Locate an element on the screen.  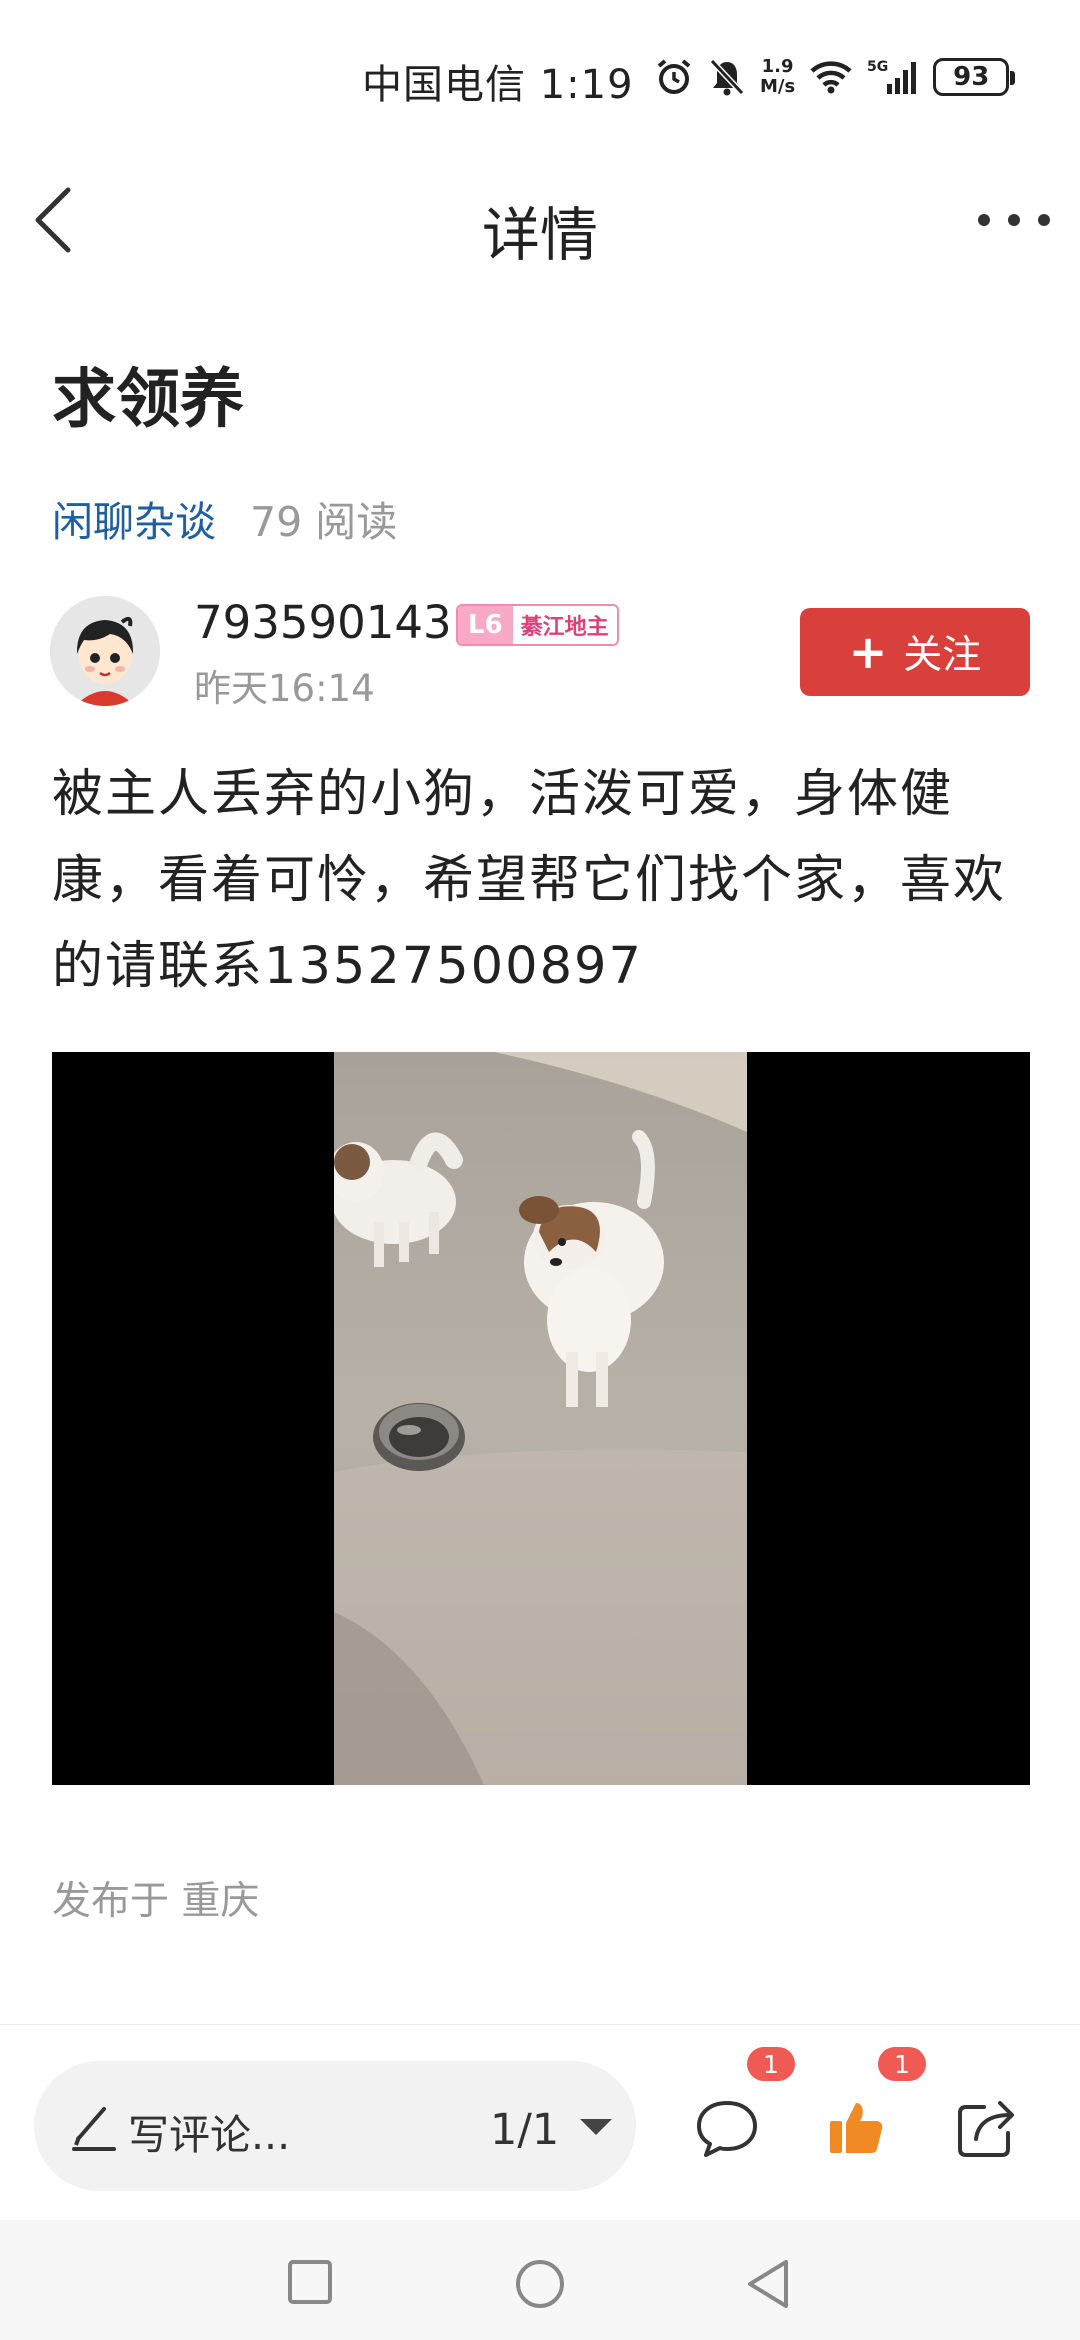
recent-apps-icon is located at coordinates (310, 2282).